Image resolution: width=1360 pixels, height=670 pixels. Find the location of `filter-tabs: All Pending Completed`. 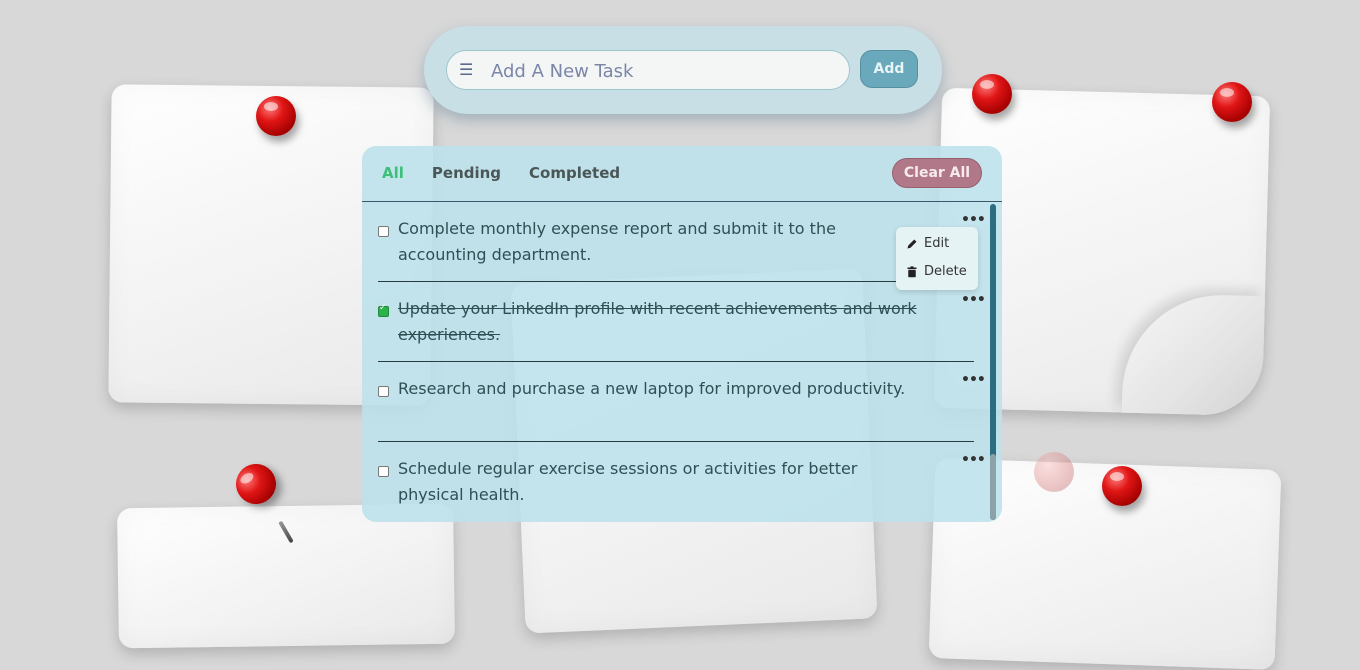

filter-tabs: All Pending Completed is located at coordinates (501, 173).